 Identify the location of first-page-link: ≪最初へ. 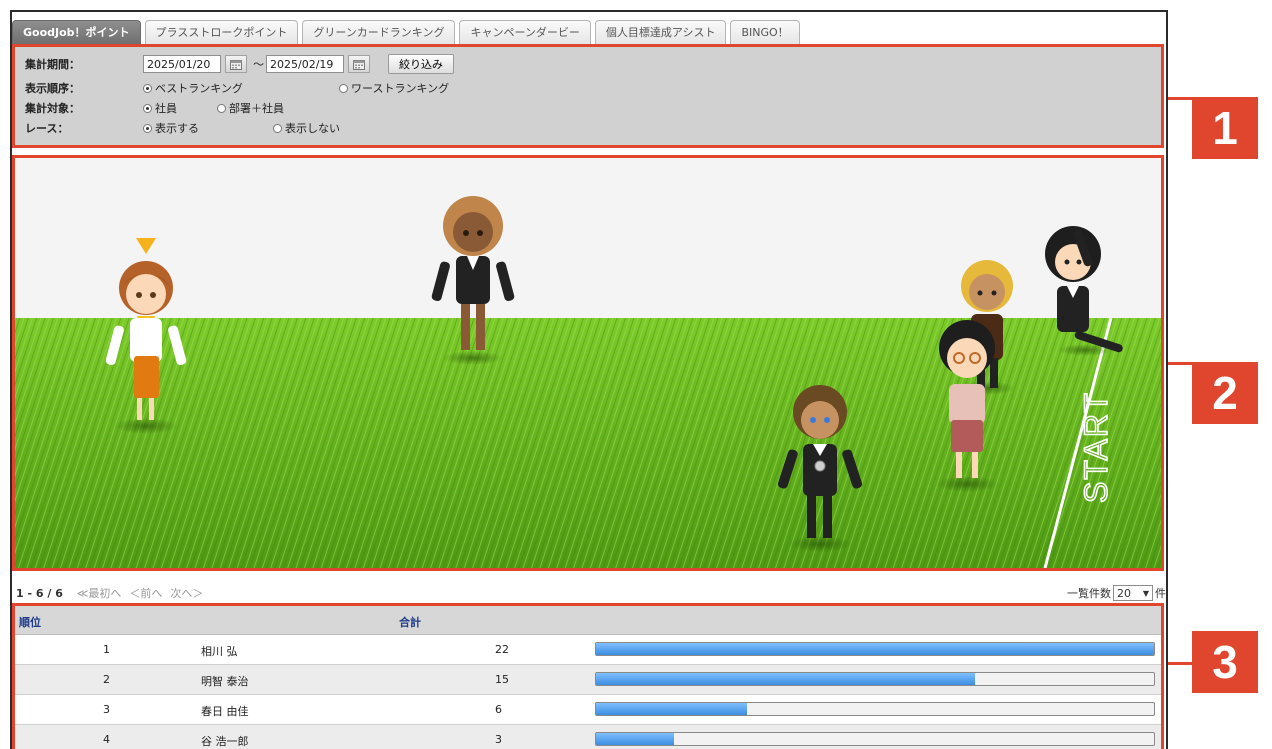
(99, 593).